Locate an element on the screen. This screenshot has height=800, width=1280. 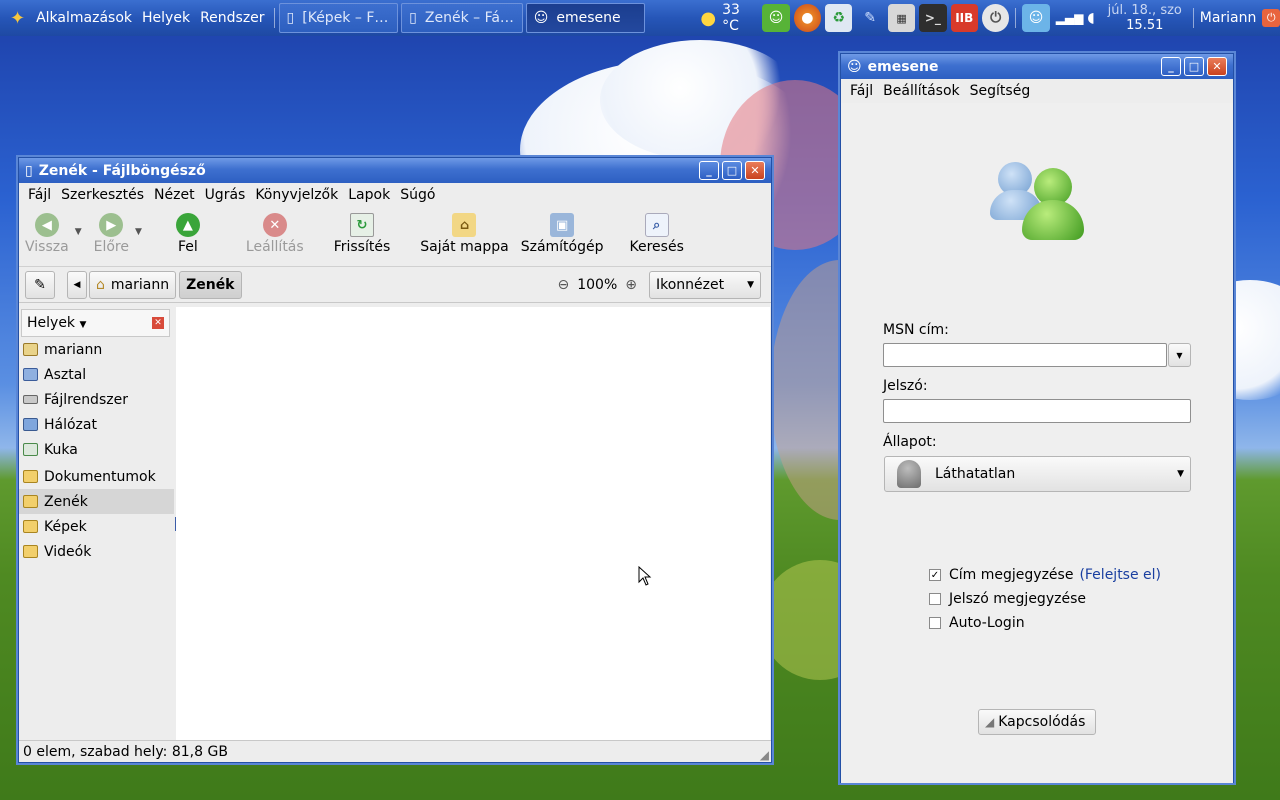
zoom-in-icon: ⊕ is located at coordinates (631, 285).